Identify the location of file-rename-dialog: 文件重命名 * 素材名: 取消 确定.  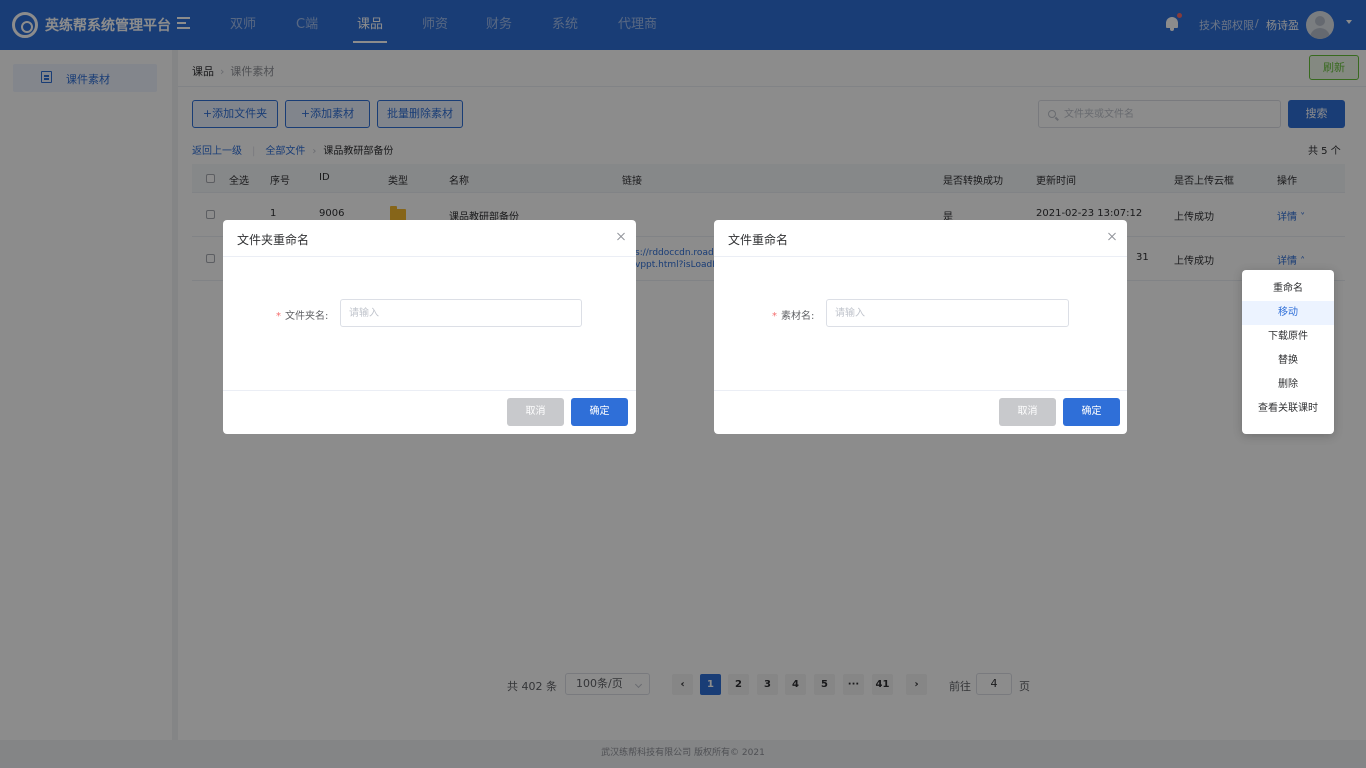
(920, 327).